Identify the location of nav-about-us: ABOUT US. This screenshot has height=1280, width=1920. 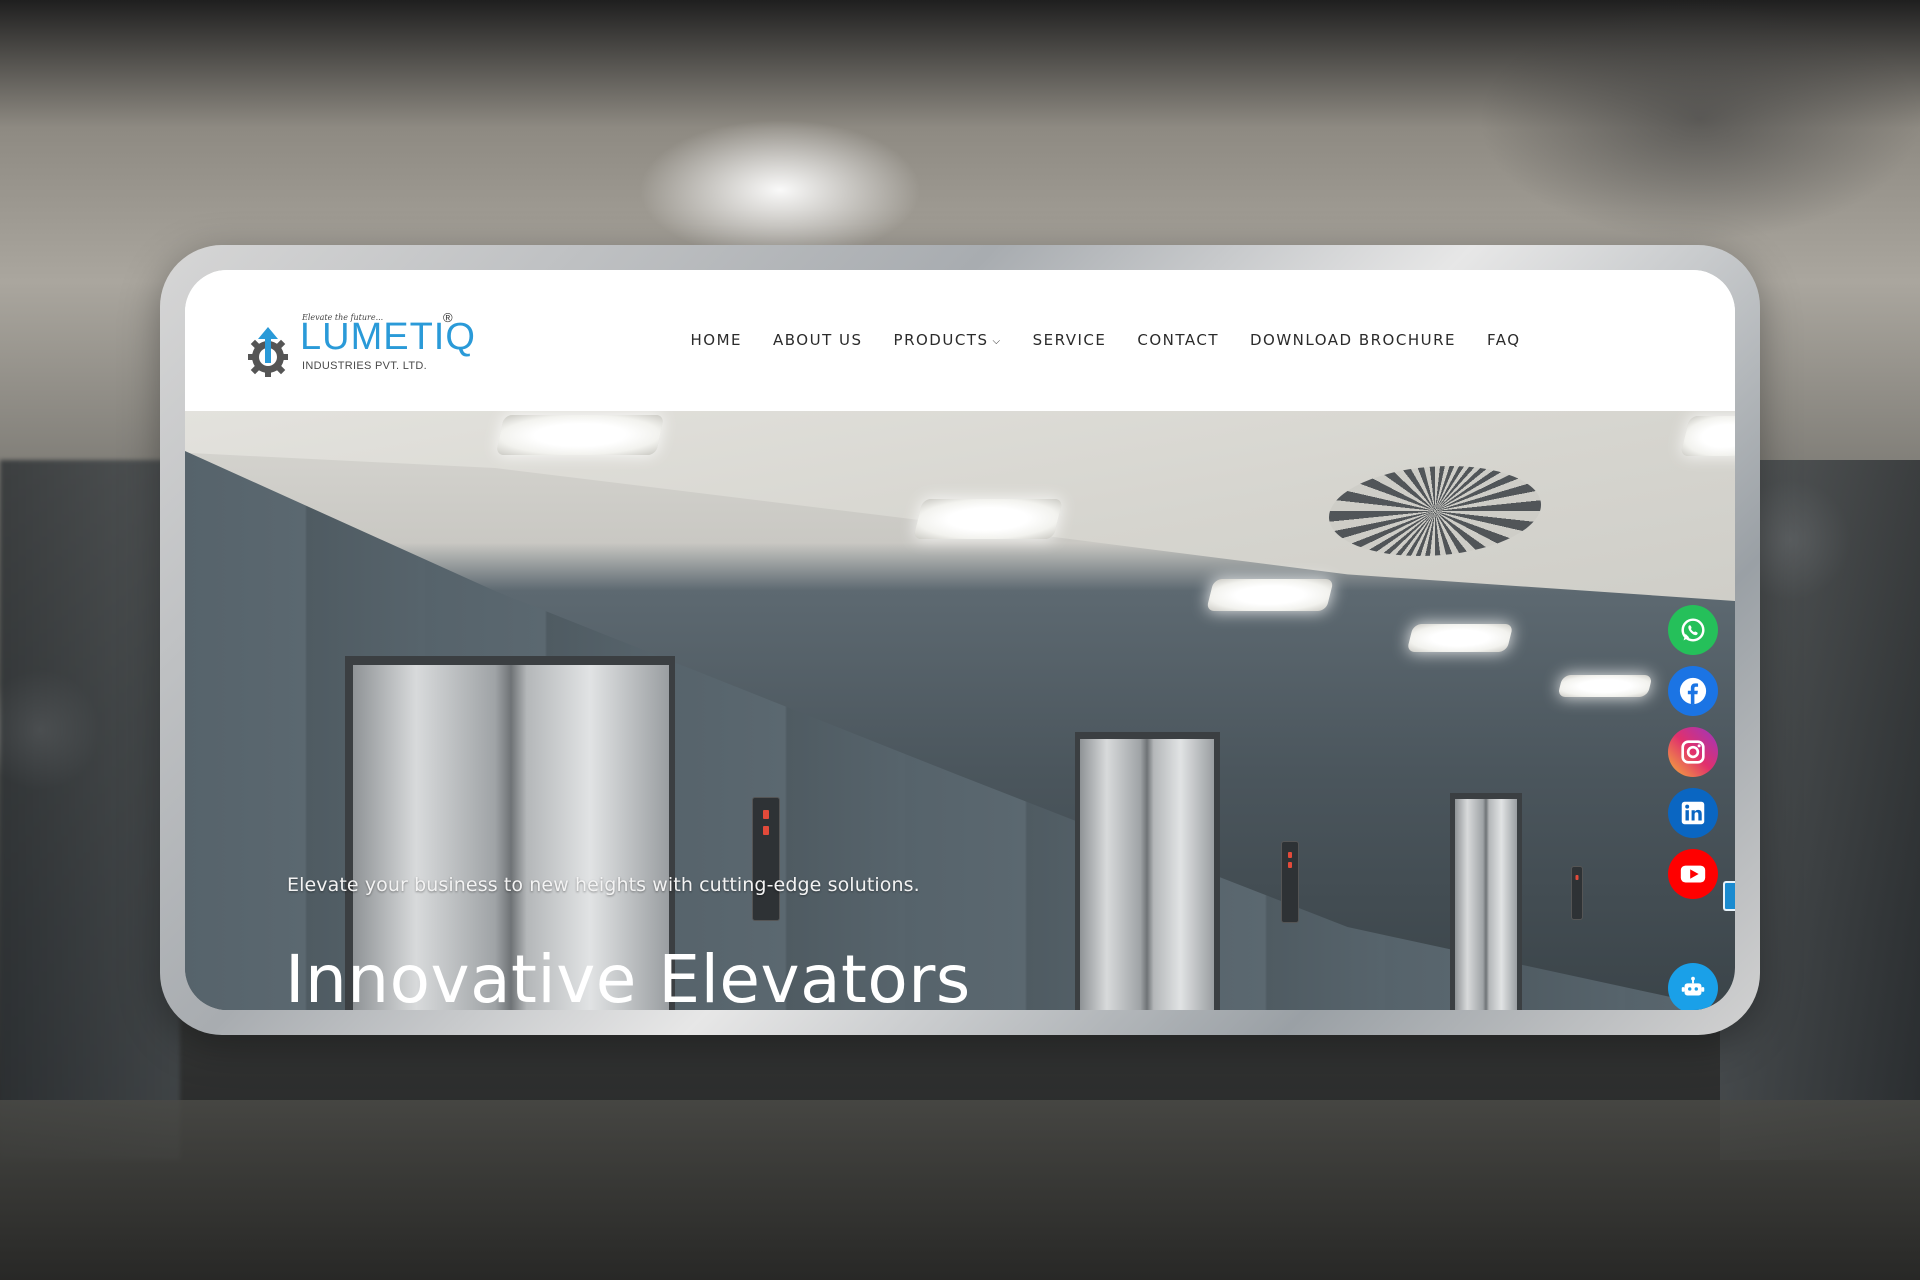
(818, 341).